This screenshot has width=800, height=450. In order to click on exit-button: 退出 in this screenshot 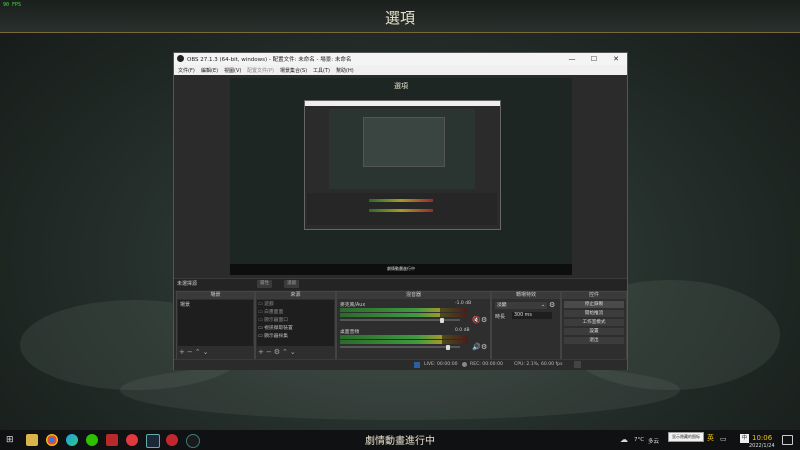, I will do `click(594, 340)`.